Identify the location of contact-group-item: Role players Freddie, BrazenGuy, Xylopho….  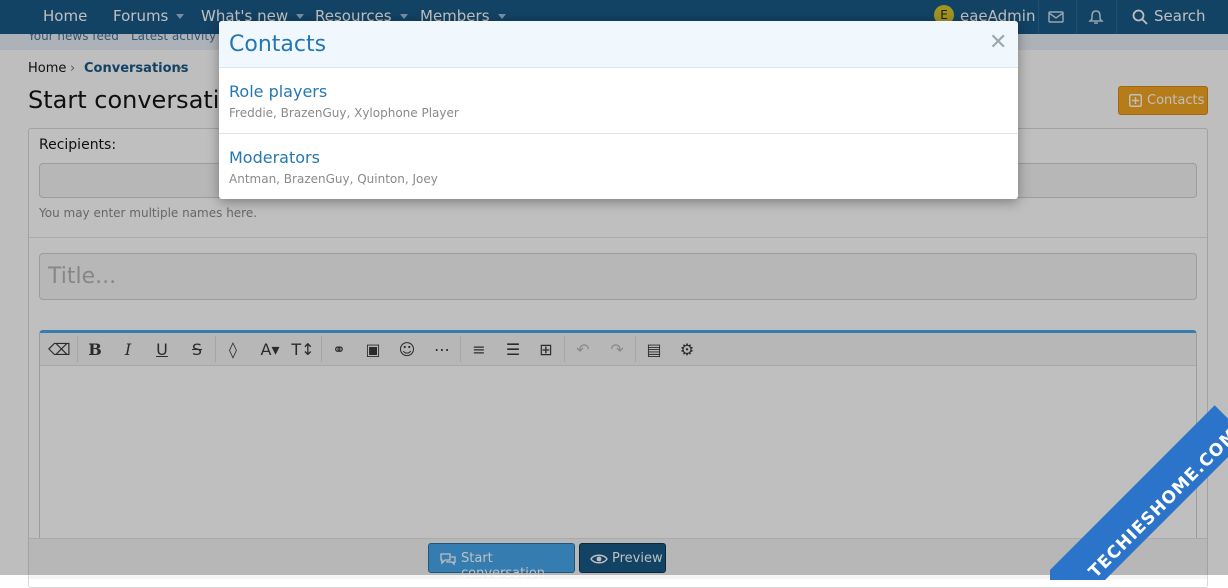
(618, 101).